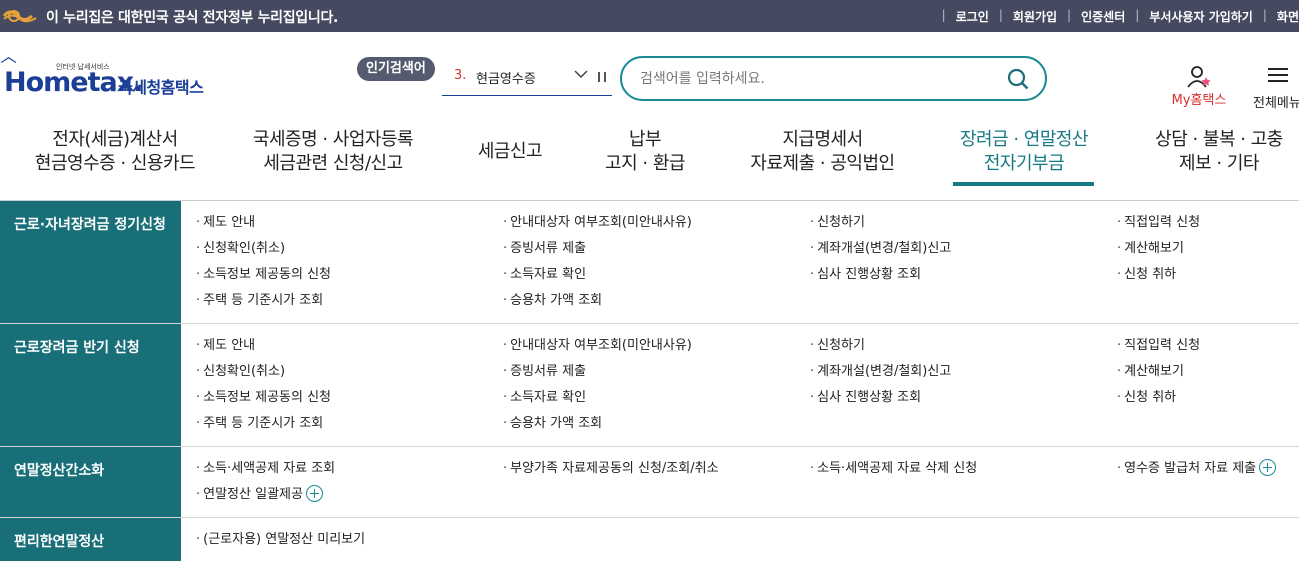 The height and width of the screenshot is (561, 1299). Describe the element at coordinates (972, 16) in the screenshot. I see `login-link: 로그인` at that location.